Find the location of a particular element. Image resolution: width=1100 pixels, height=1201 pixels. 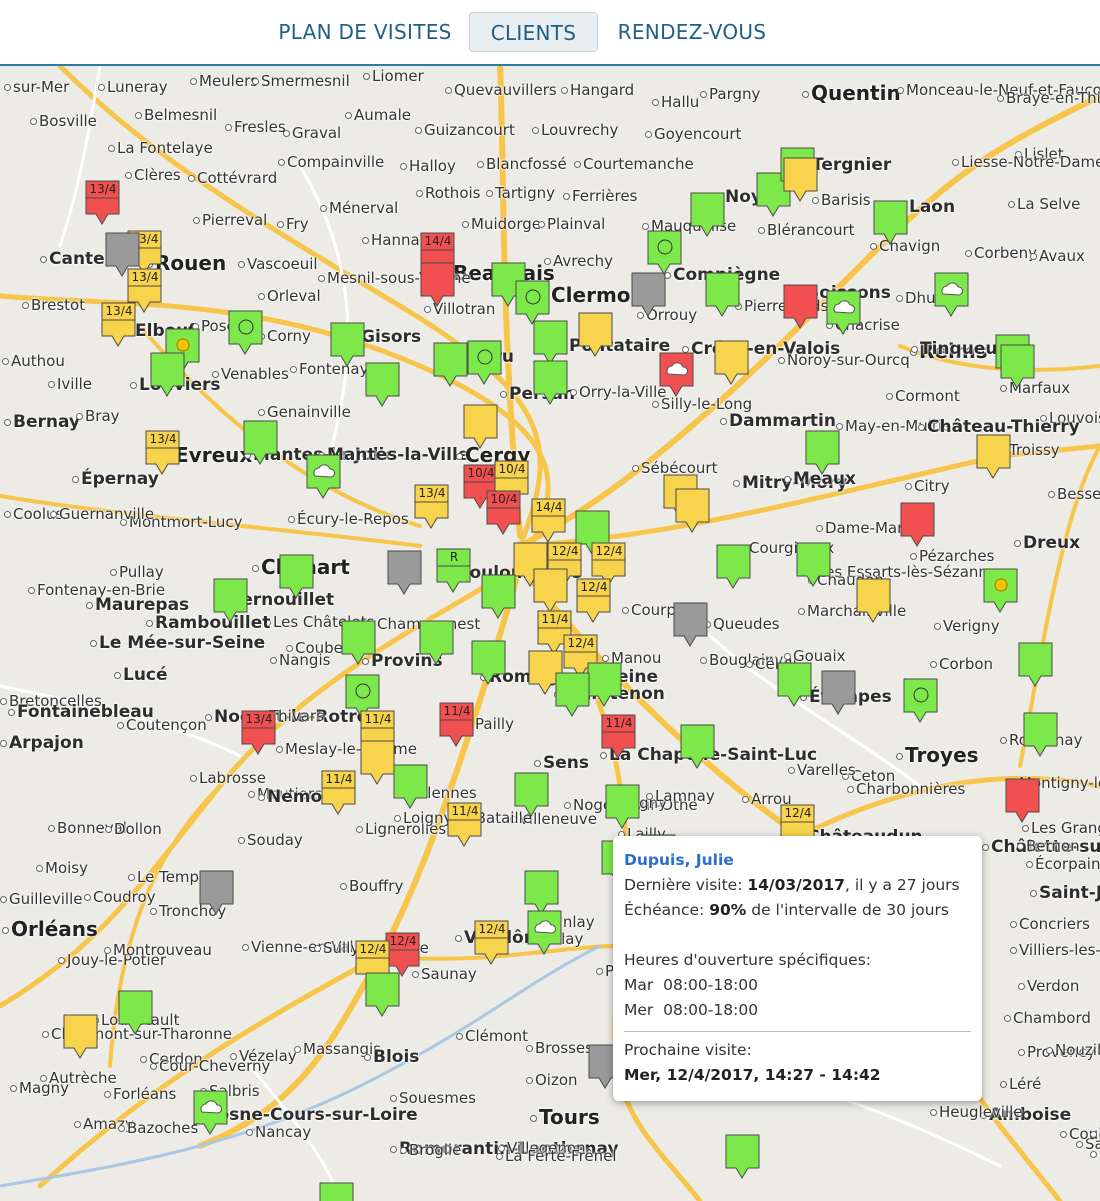

marker-shape is located at coordinates (480, 426).